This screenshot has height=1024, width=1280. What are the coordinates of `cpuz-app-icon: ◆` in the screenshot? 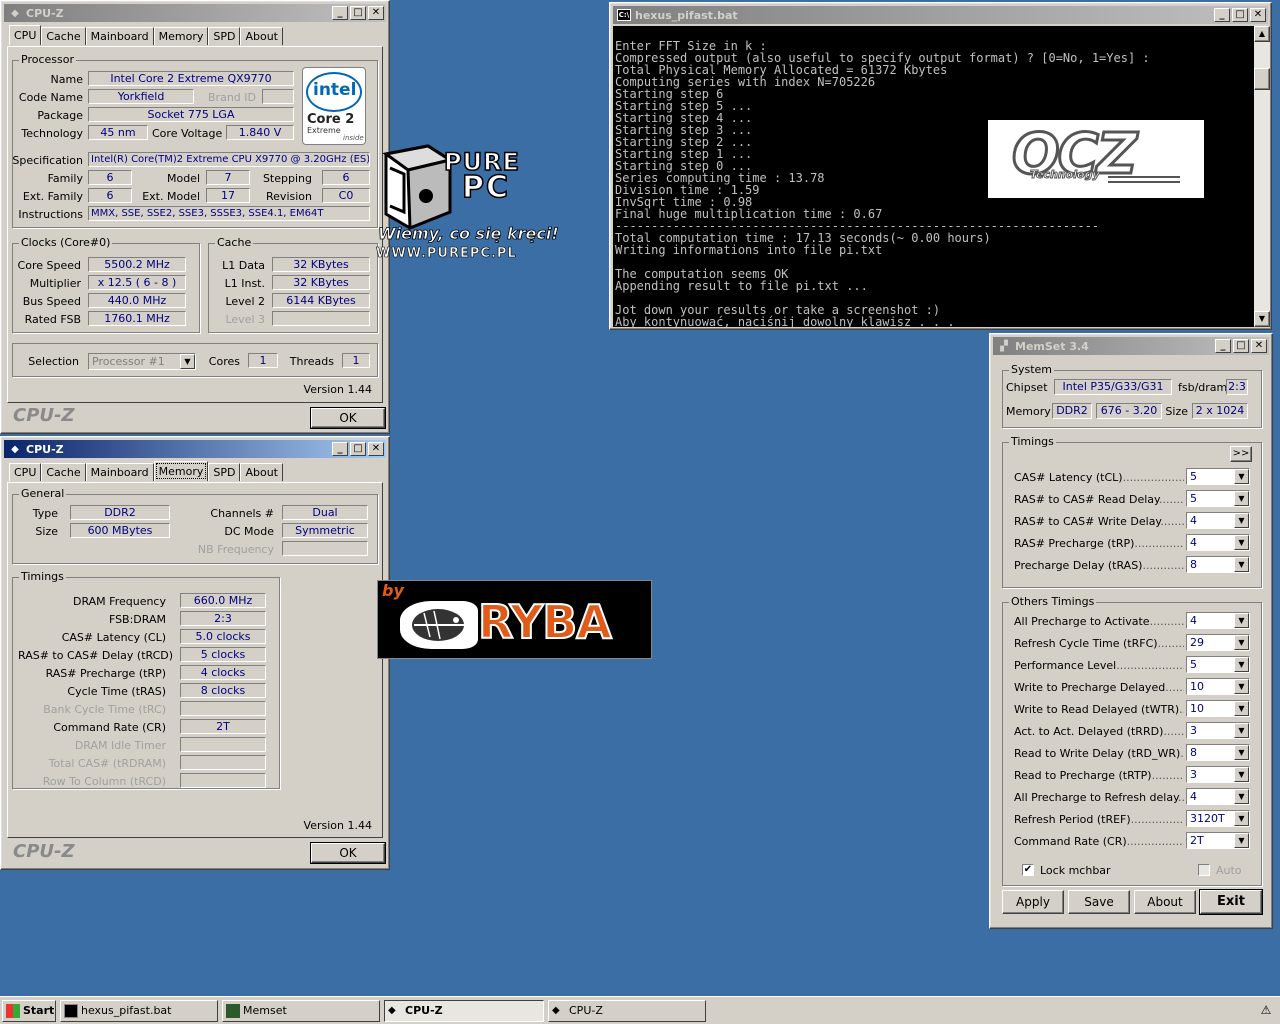 It's located at (15, 449).